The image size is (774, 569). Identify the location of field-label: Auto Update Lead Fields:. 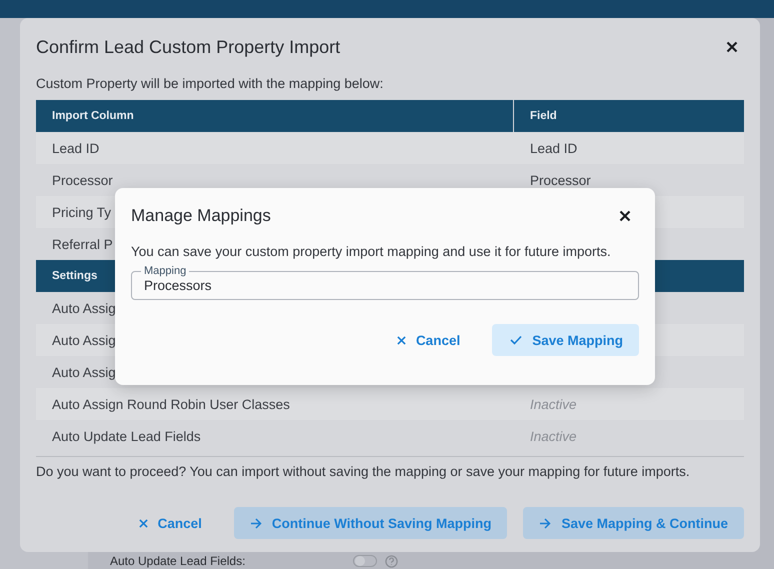
(178, 561).